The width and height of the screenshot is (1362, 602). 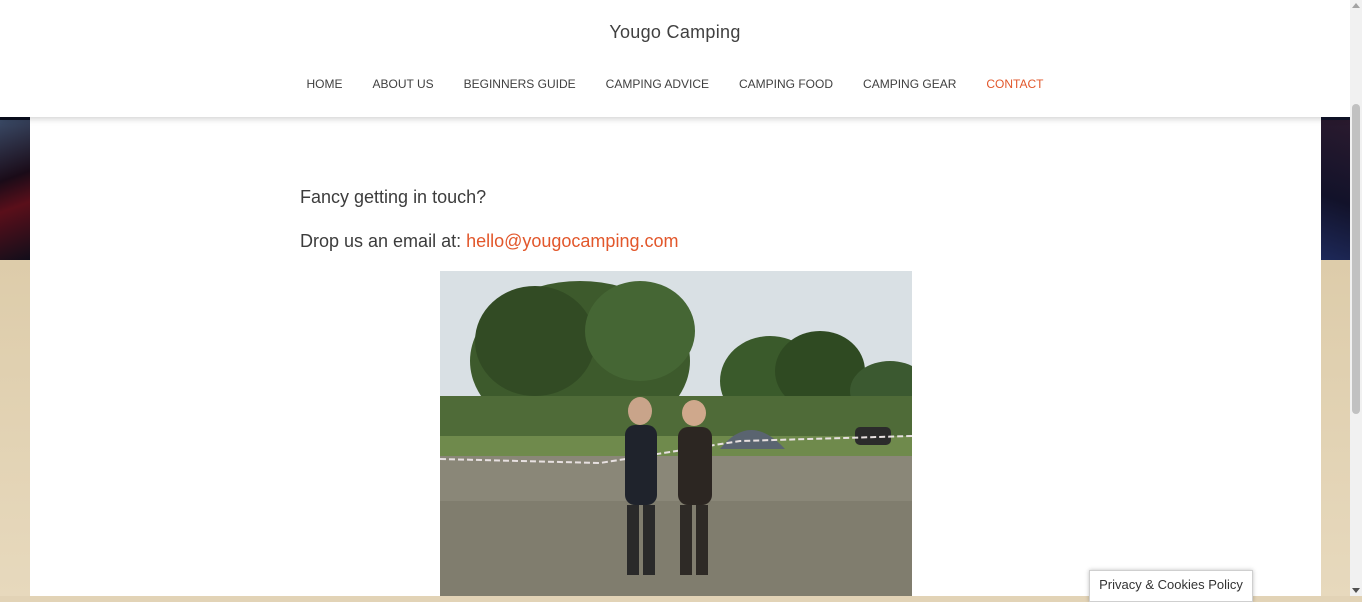 What do you see at coordinates (1356, 259) in the screenshot?
I see `scroll-thumb` at bounding box center [1356, 259].